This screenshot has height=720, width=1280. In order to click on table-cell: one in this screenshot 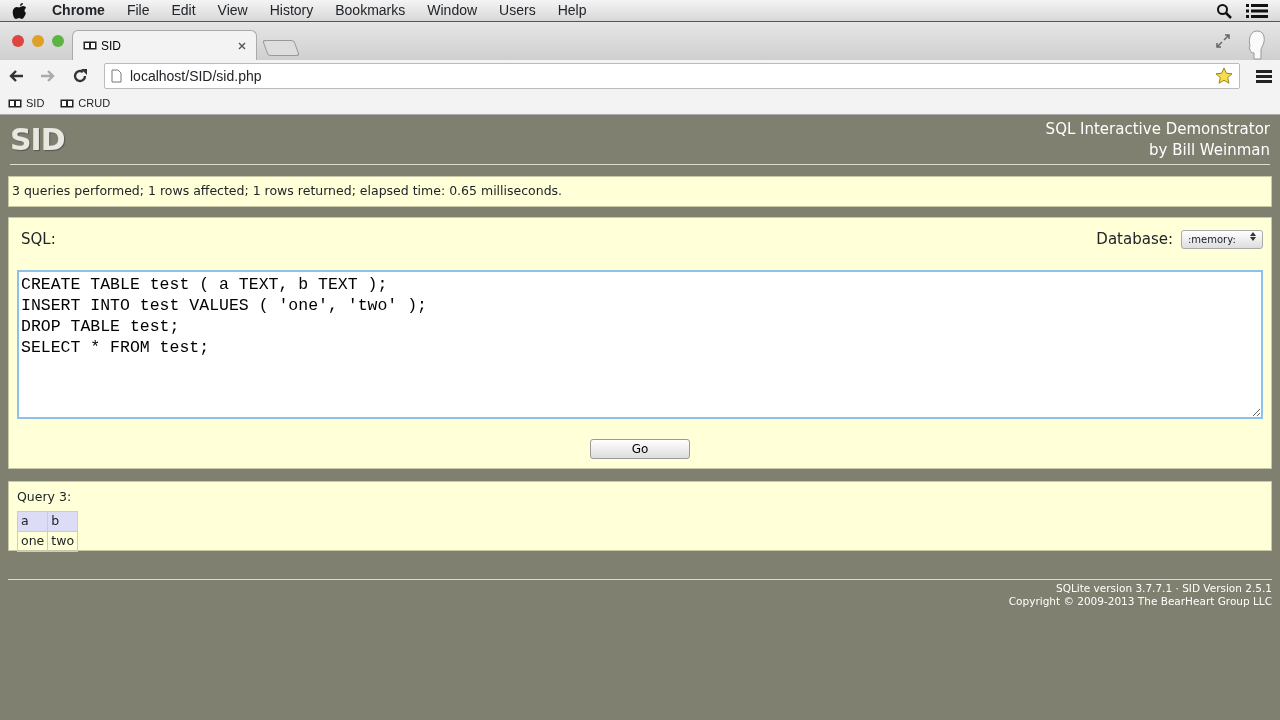, I will do `click(32, 541)`.